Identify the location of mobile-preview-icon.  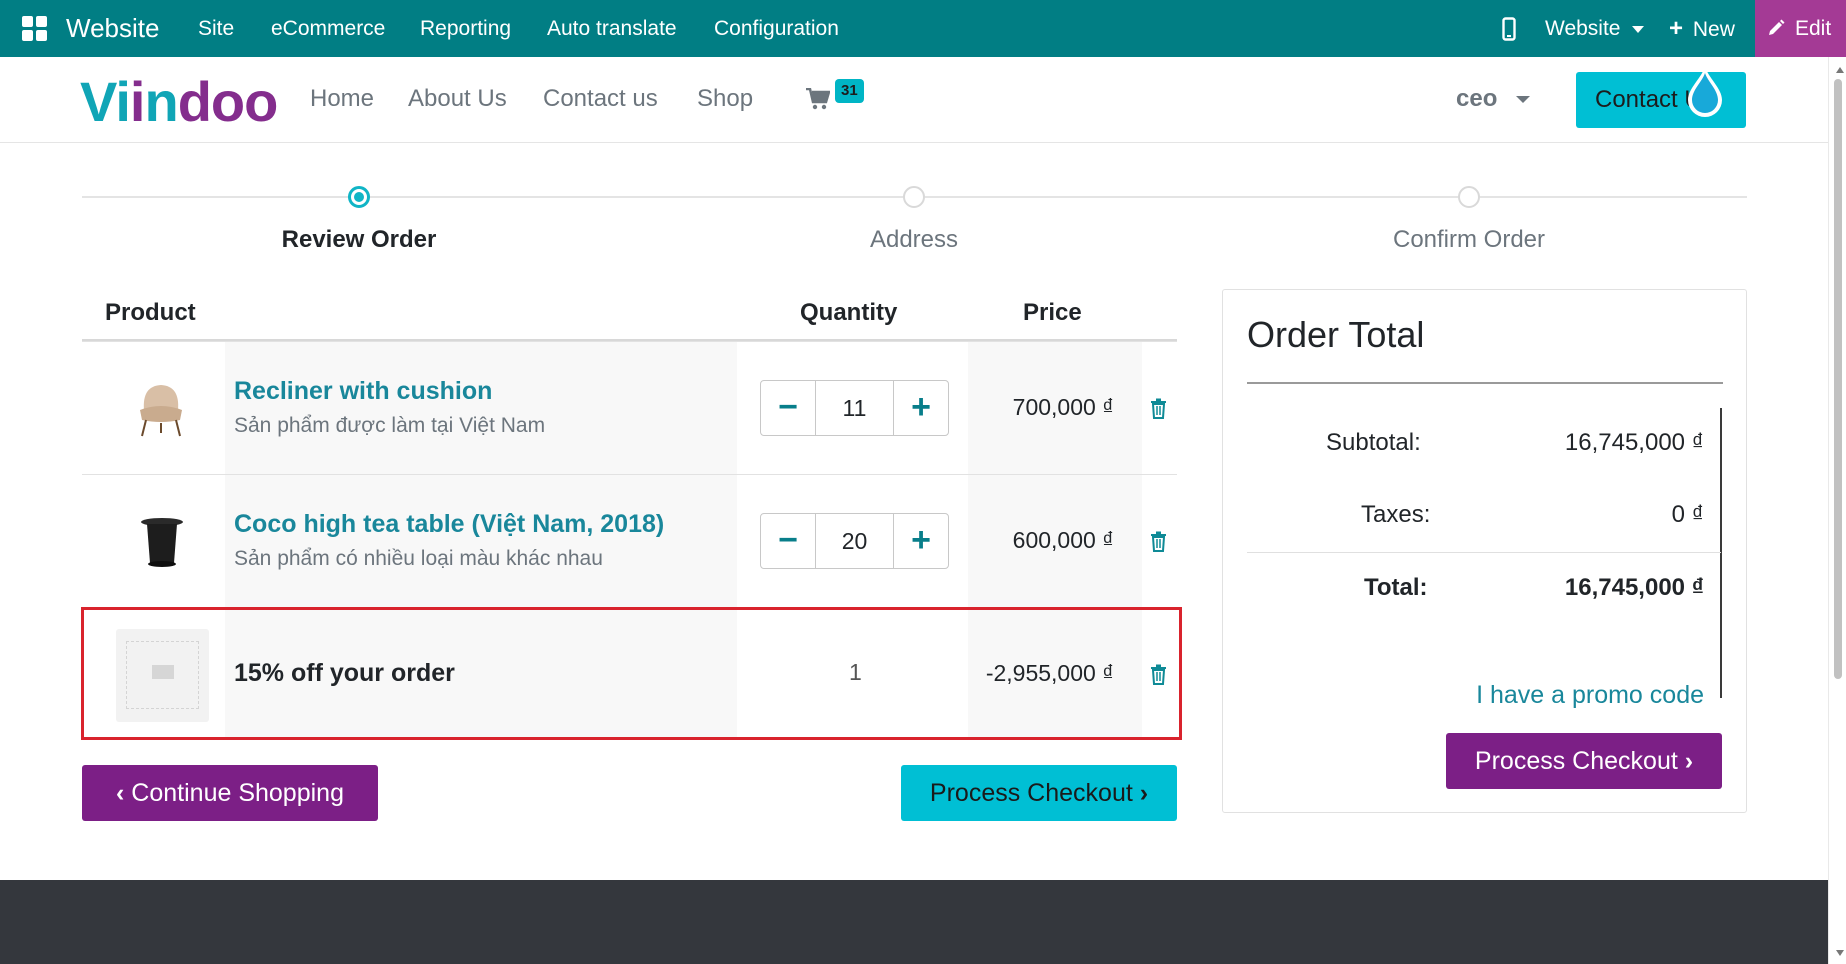
(1509, 29).